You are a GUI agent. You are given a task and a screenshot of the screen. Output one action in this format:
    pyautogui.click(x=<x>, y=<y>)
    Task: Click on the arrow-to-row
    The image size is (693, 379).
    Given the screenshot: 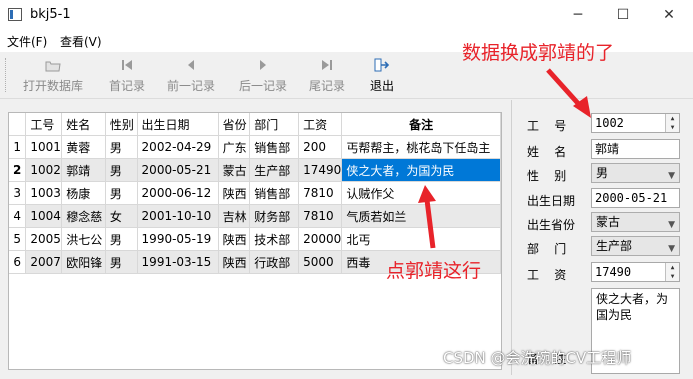 What is the action you would take?
    pyautogui.click(x=427, y=217)
    